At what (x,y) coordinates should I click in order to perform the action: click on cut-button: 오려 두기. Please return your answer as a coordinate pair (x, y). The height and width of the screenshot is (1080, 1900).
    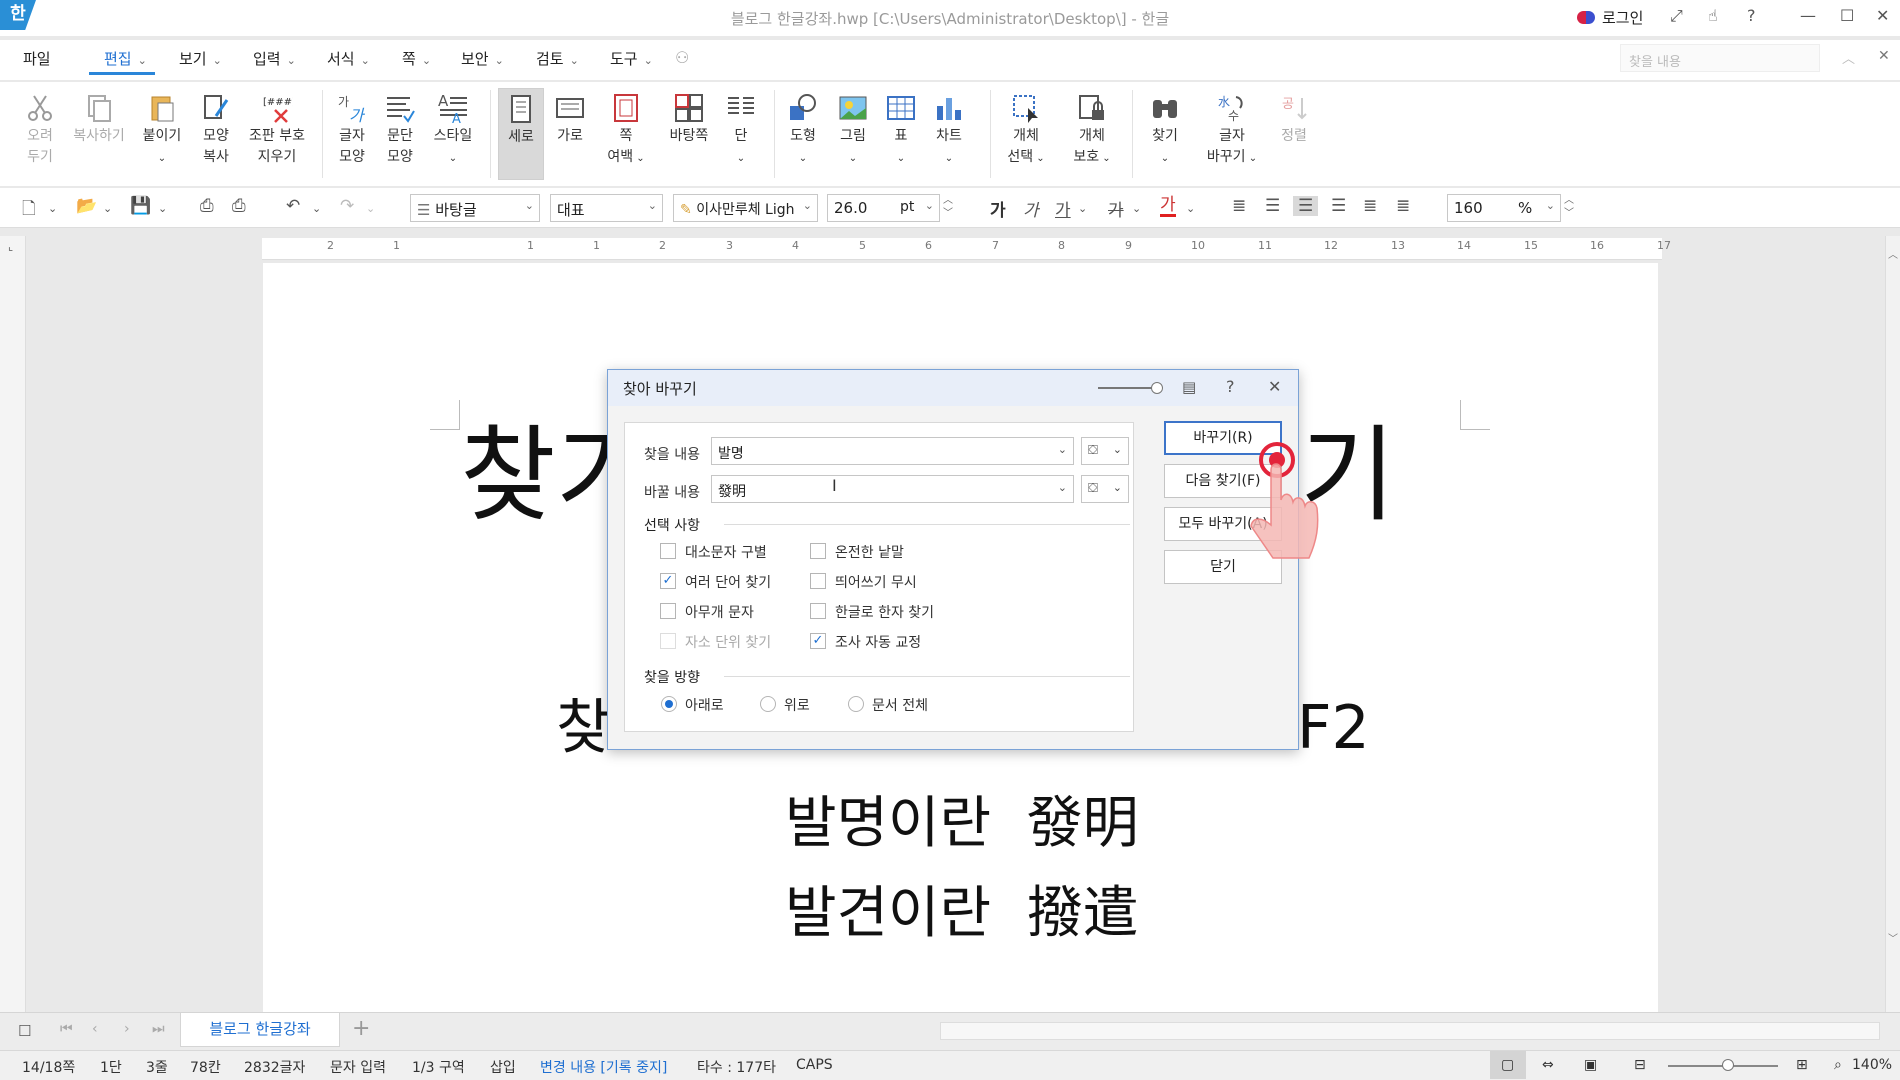
    Looking at the image, I should click on (40, 128).